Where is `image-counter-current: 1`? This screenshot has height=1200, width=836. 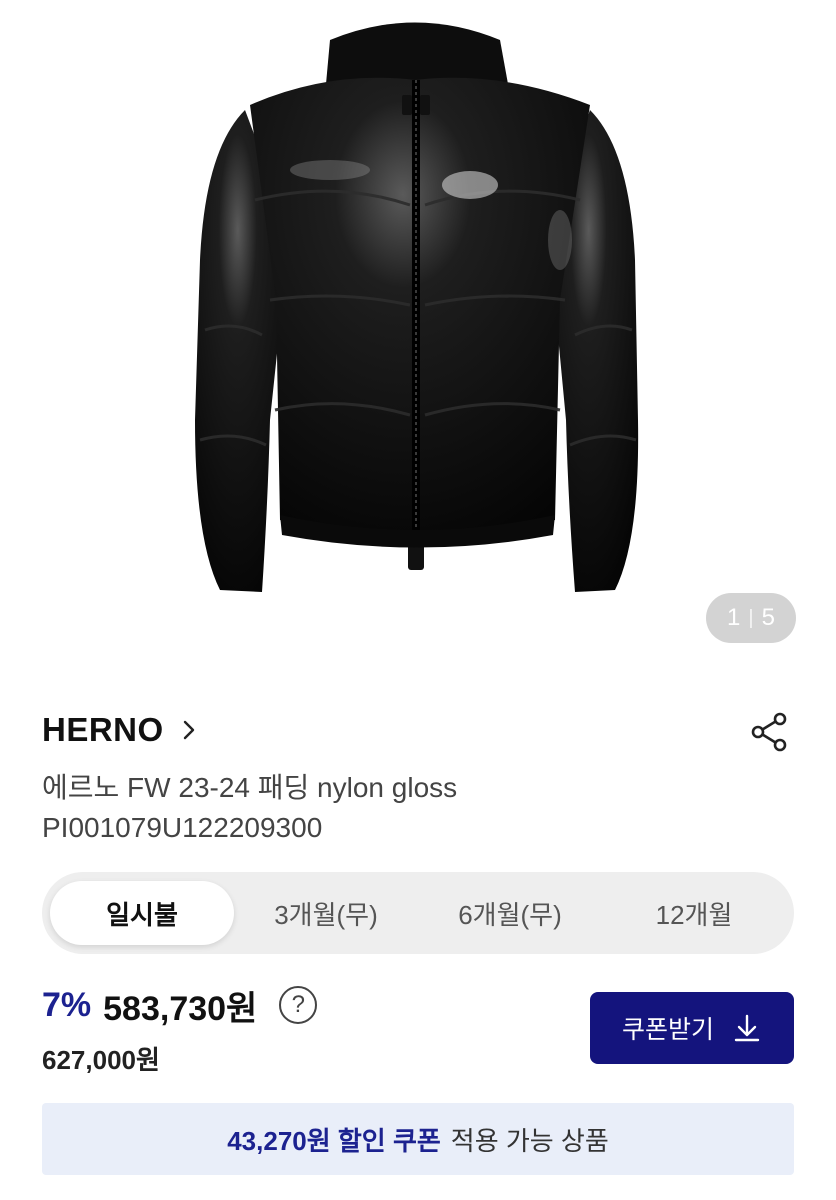
image-counter-current: 1 is located at coordinates (734, 617).